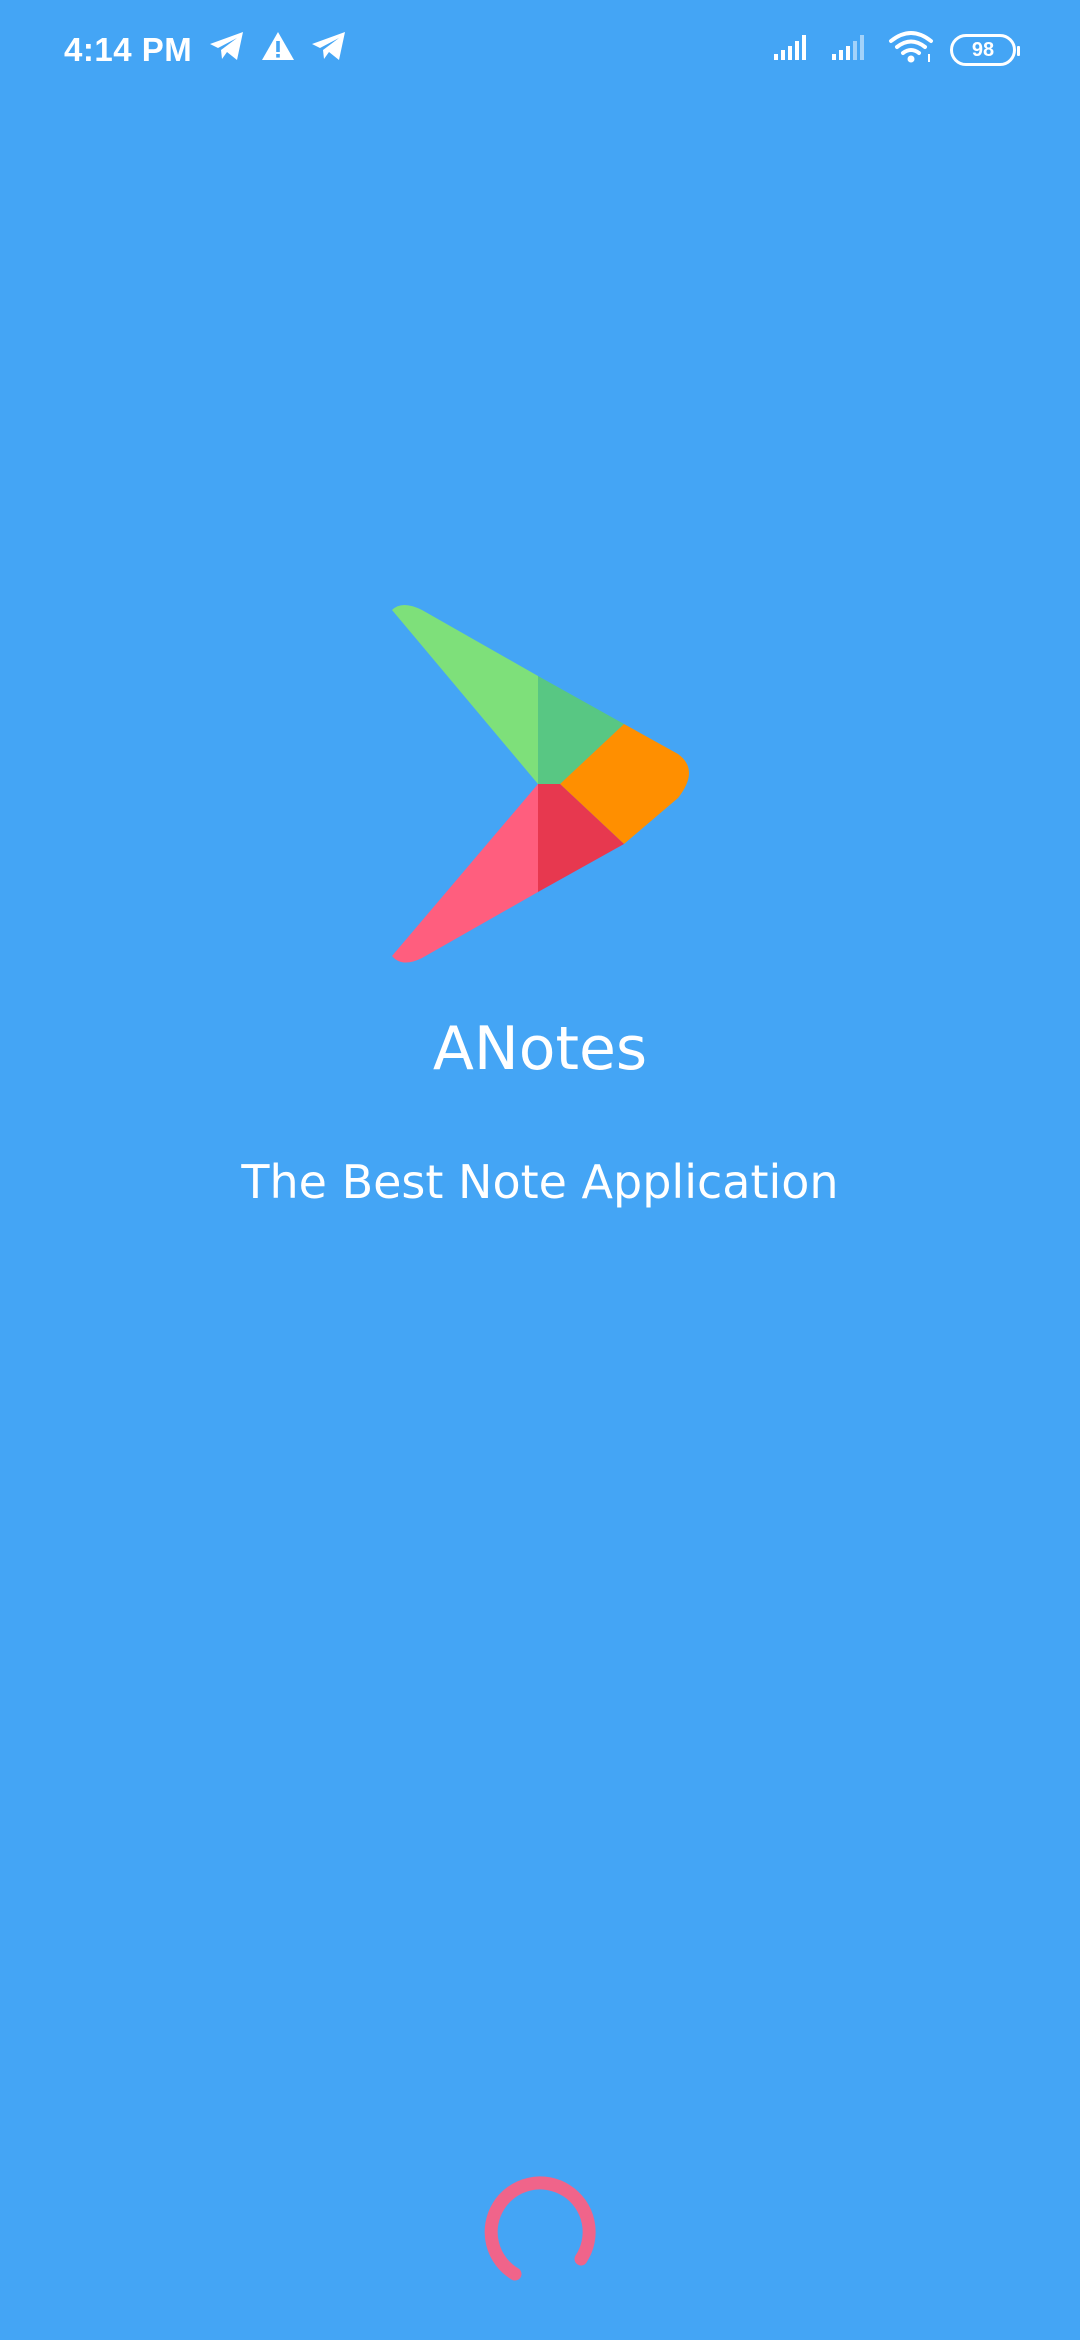 The image size is (1080, 2340). I want to click on notification-icons, so click(278, 46).